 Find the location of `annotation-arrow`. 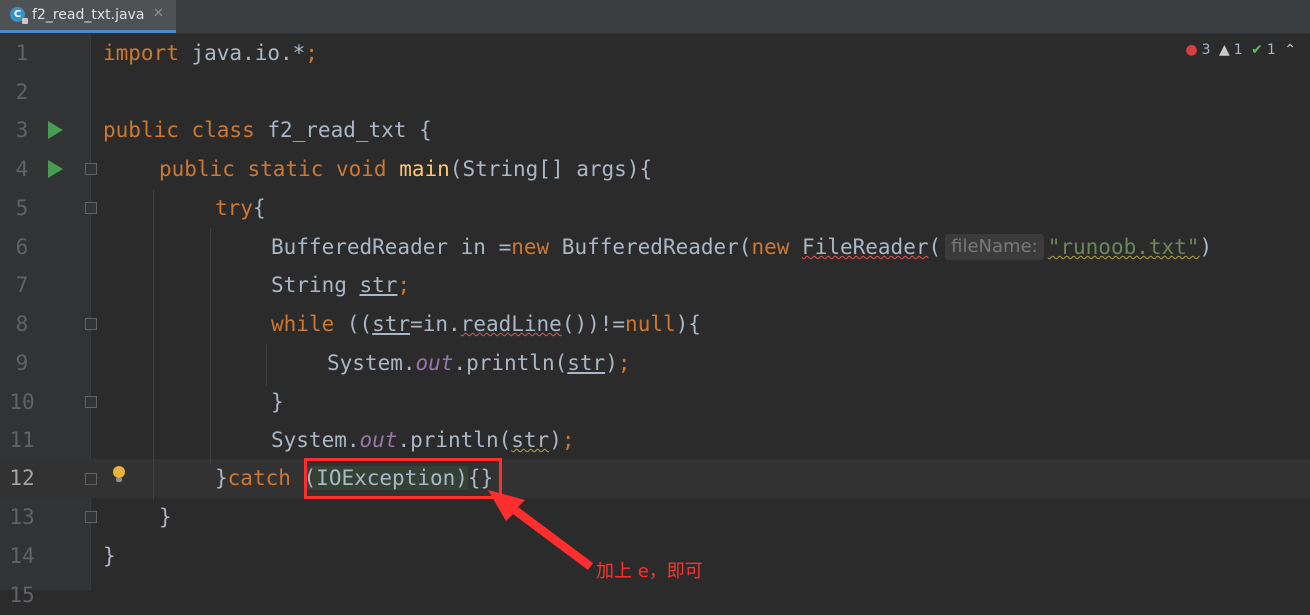

annotation-arrow is located at coordinates (540, 530).